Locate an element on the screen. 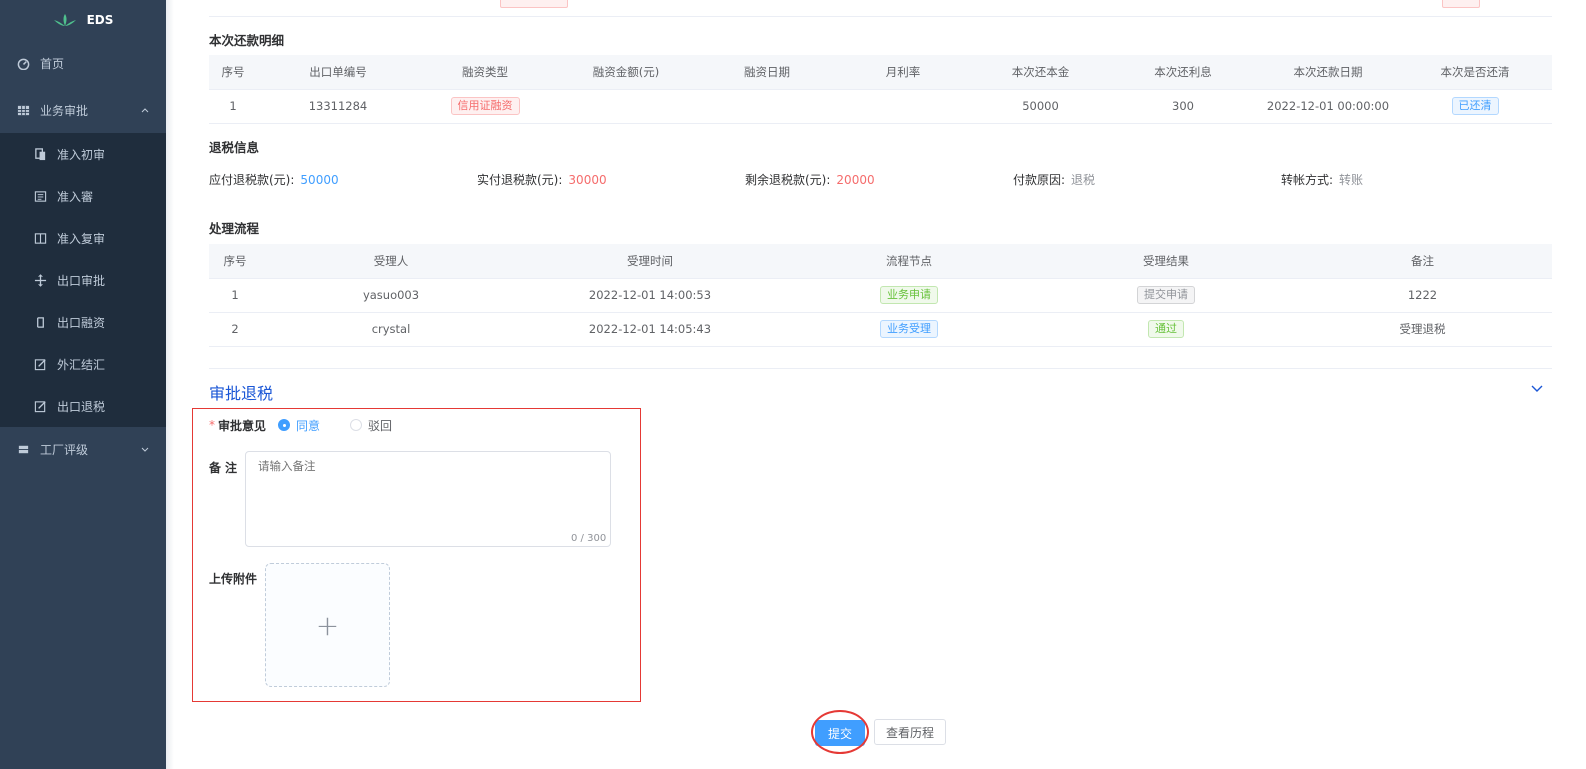 This screenshot has height=769, width=1586. cleared-tag: 已还清 is located at coordinates (1475, 106).